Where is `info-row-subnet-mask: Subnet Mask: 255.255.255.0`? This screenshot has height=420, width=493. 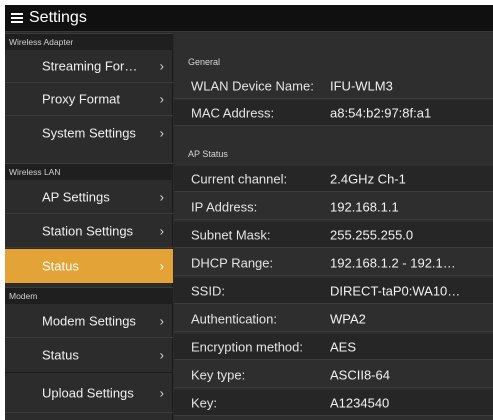 info-row-subnet-mask: Subnet Mask: 255.255.255.0 is located at coordinates (333, 235).